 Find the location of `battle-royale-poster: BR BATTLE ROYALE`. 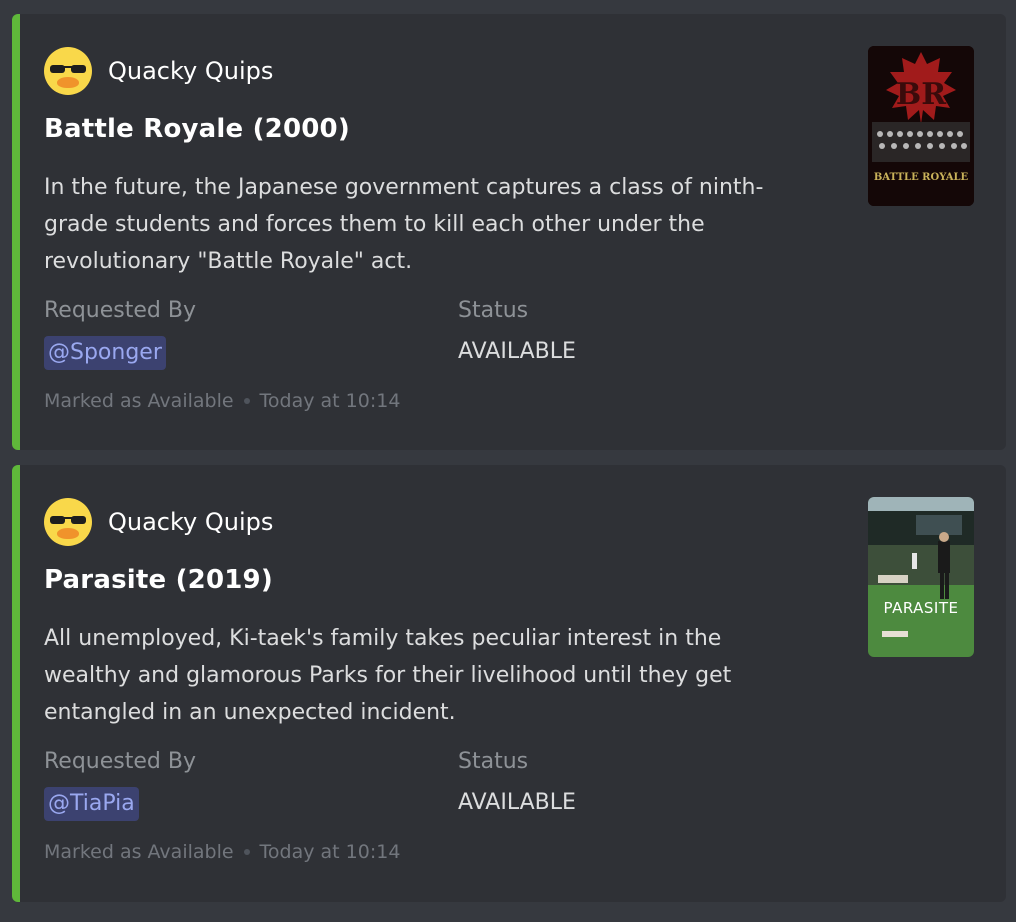

battle-royale-poster: BR BATTLE ROYALE is located at coordinates (921, 126).